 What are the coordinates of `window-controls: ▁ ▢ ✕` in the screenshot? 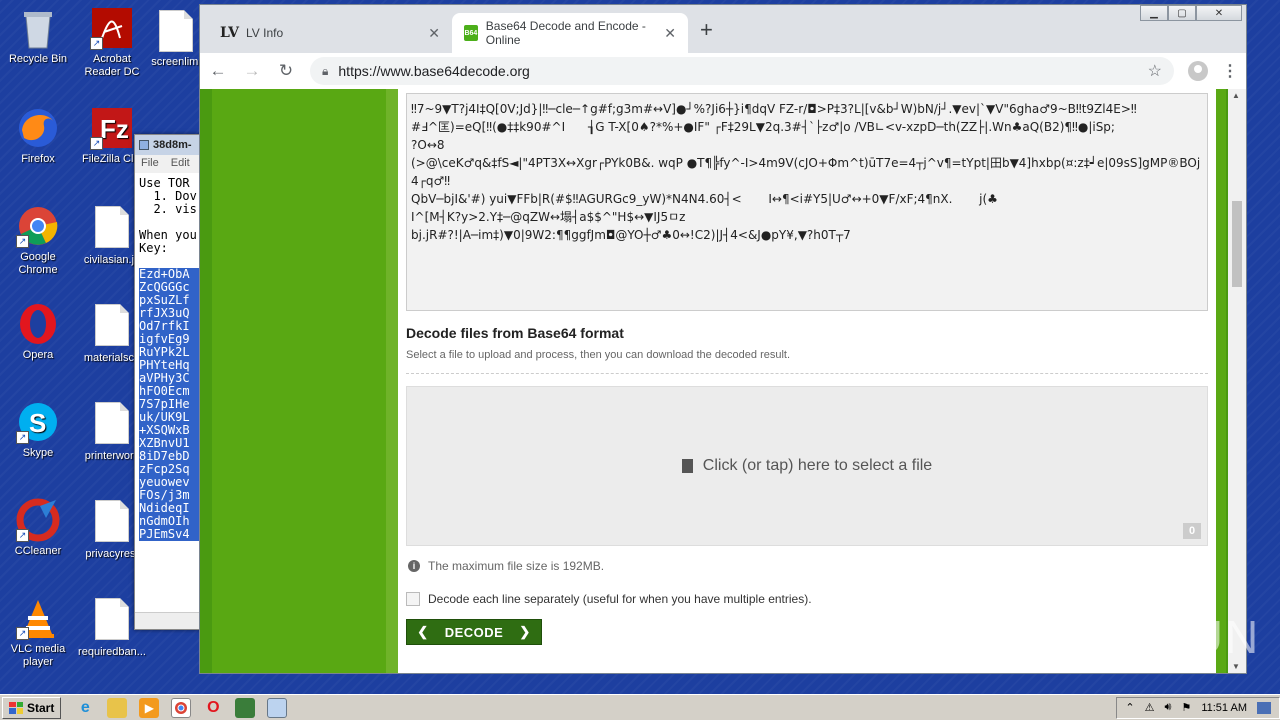 It's located at (1191, 13).